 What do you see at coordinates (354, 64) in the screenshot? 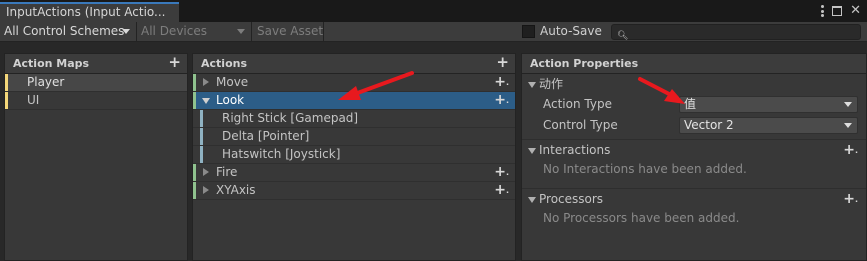
I see `actions-header: Actions +` at bounding box center [354, 64].